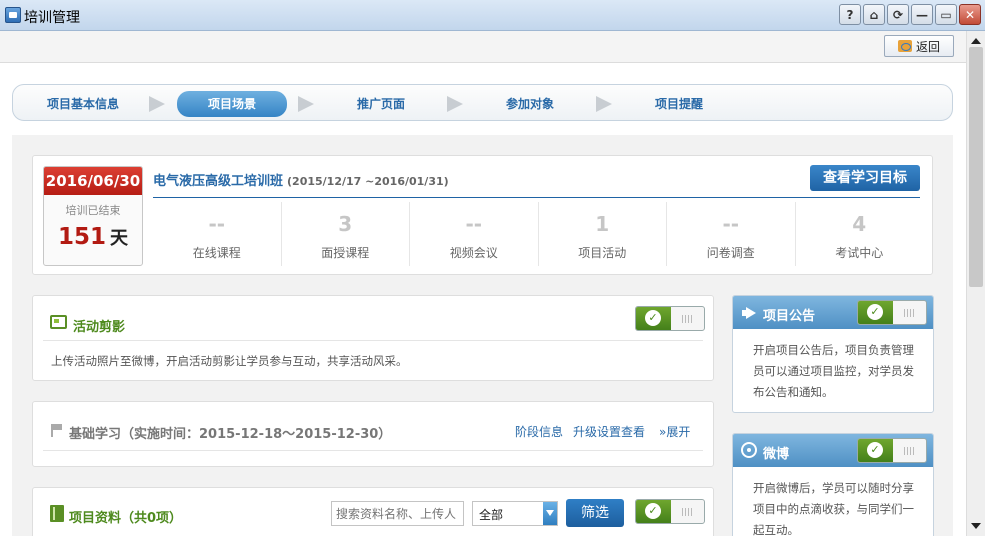  Describe the element at coordinates (13, 15) in the screenshot. I see `app-icon` at that location.